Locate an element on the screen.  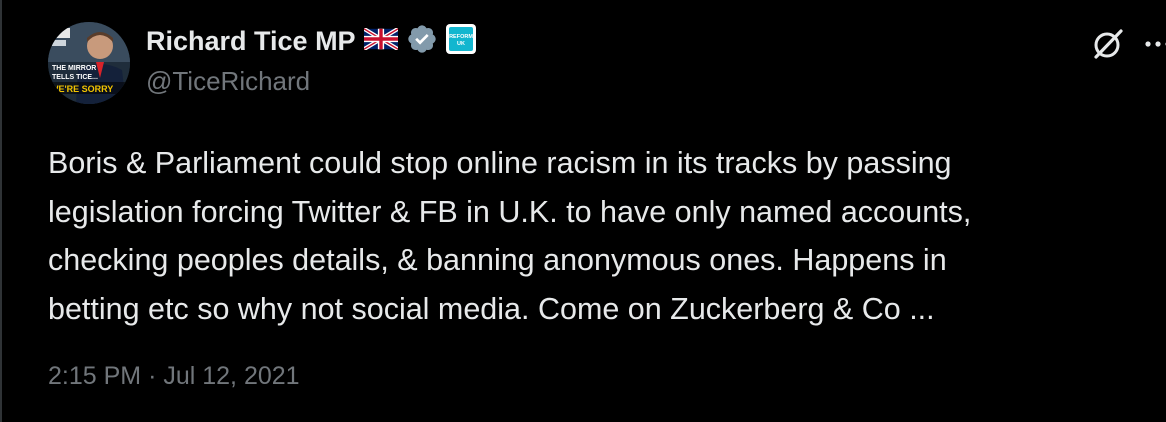
avatar-caption-3: WE'RE SORRY is located at coordinates (81, 89).